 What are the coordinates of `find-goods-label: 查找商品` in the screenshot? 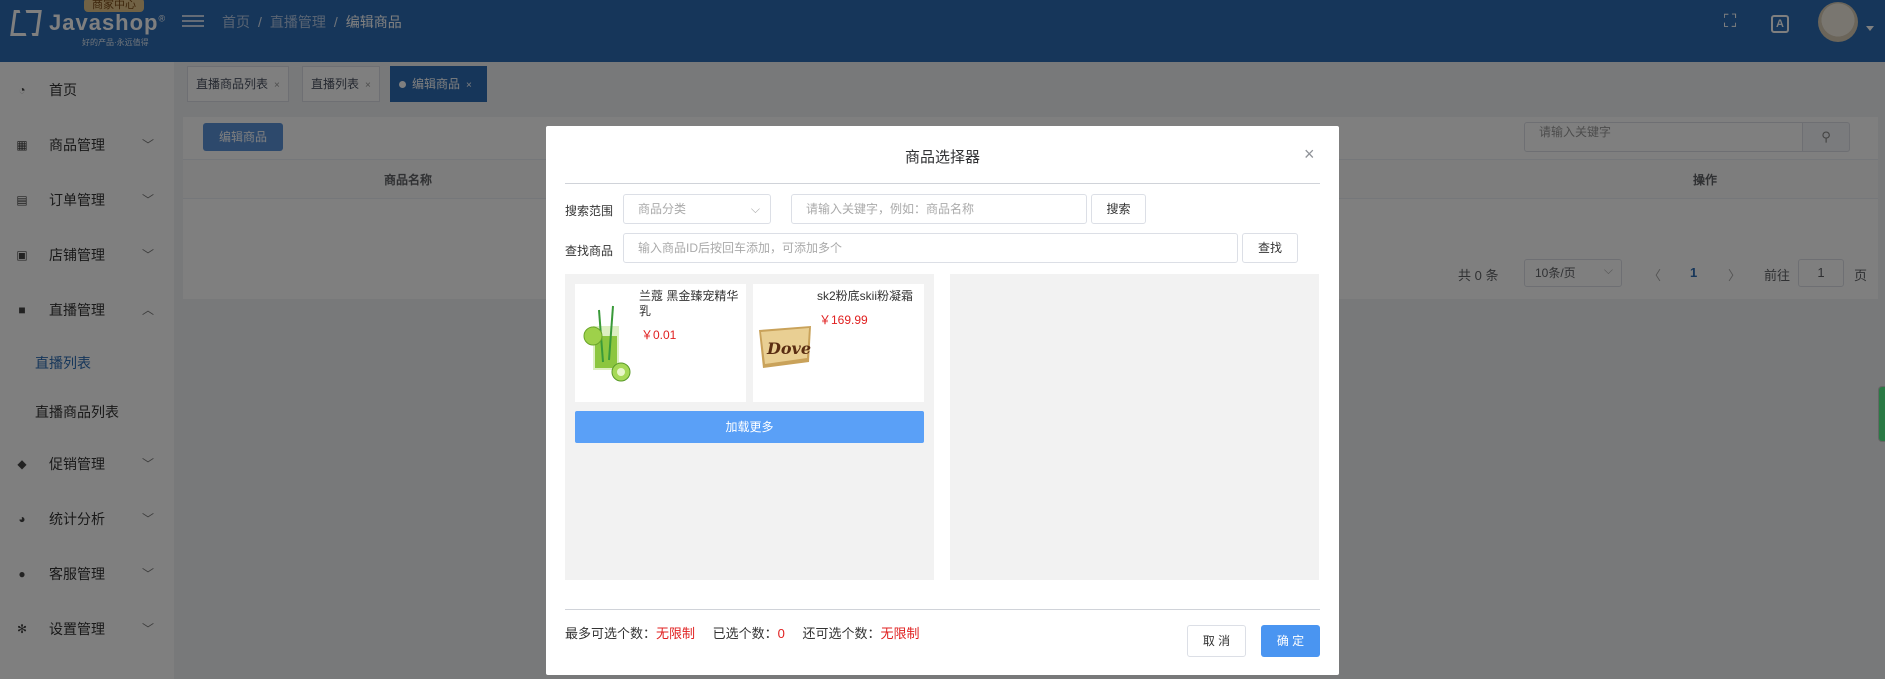 It's located at (589, 251).